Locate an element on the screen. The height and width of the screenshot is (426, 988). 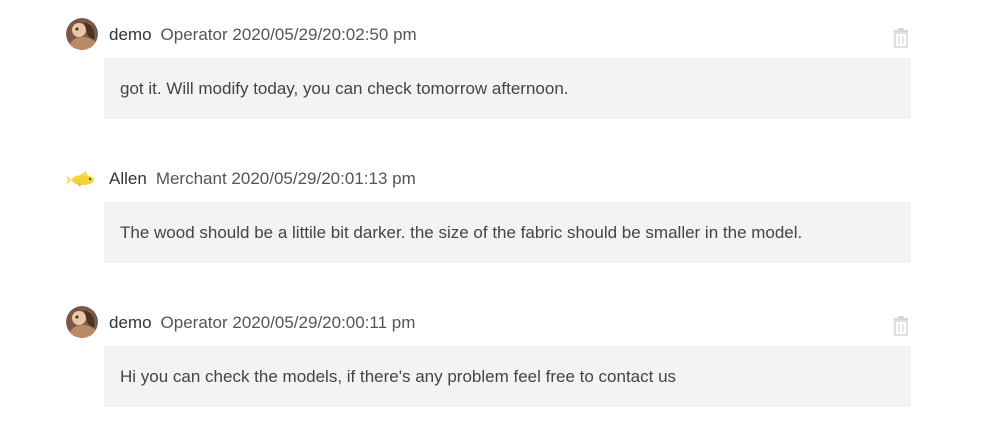
comment-author-line: demo Operator 2020/05/29/20:00:11 pm is located at coordinates (262, 323).